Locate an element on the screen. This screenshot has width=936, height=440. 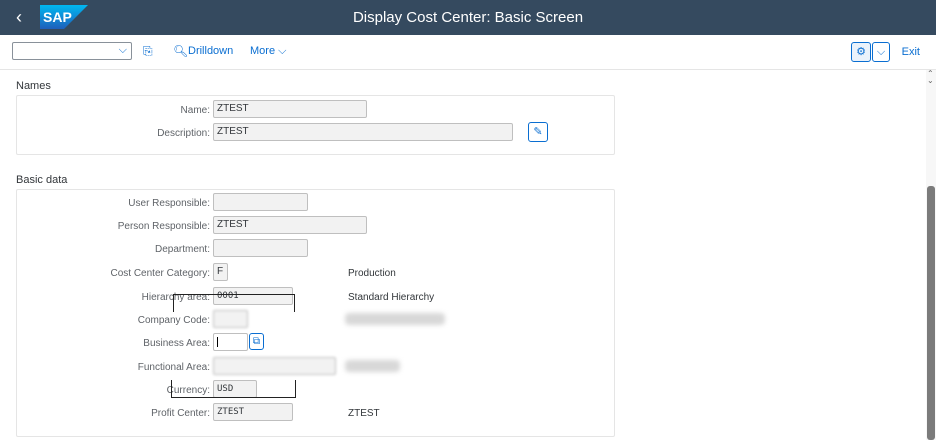
person-responsible-label: Person Responsible: is located at coordinates (163, 226).